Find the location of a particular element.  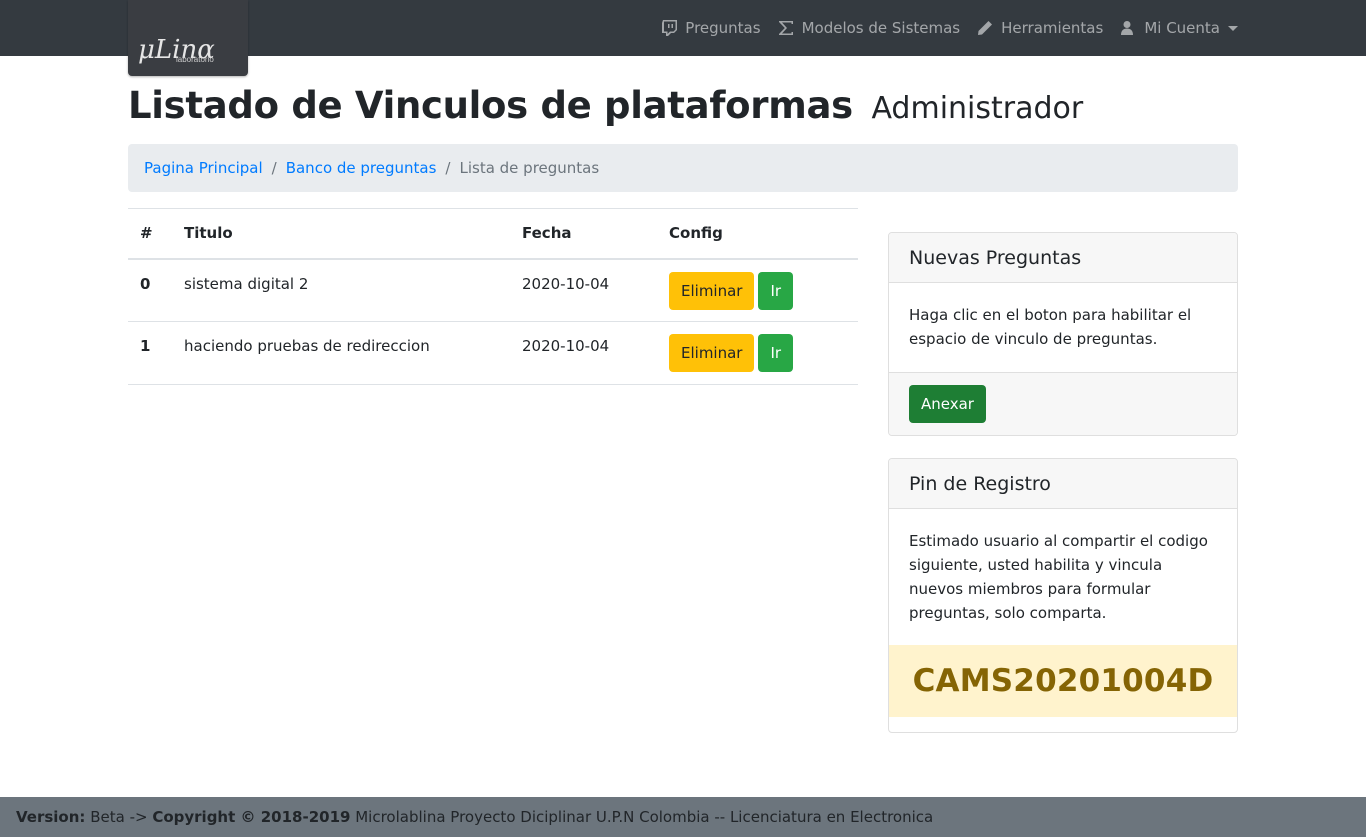

nav-item-preguntas: Preguntas is located at coordinates (710, 28).